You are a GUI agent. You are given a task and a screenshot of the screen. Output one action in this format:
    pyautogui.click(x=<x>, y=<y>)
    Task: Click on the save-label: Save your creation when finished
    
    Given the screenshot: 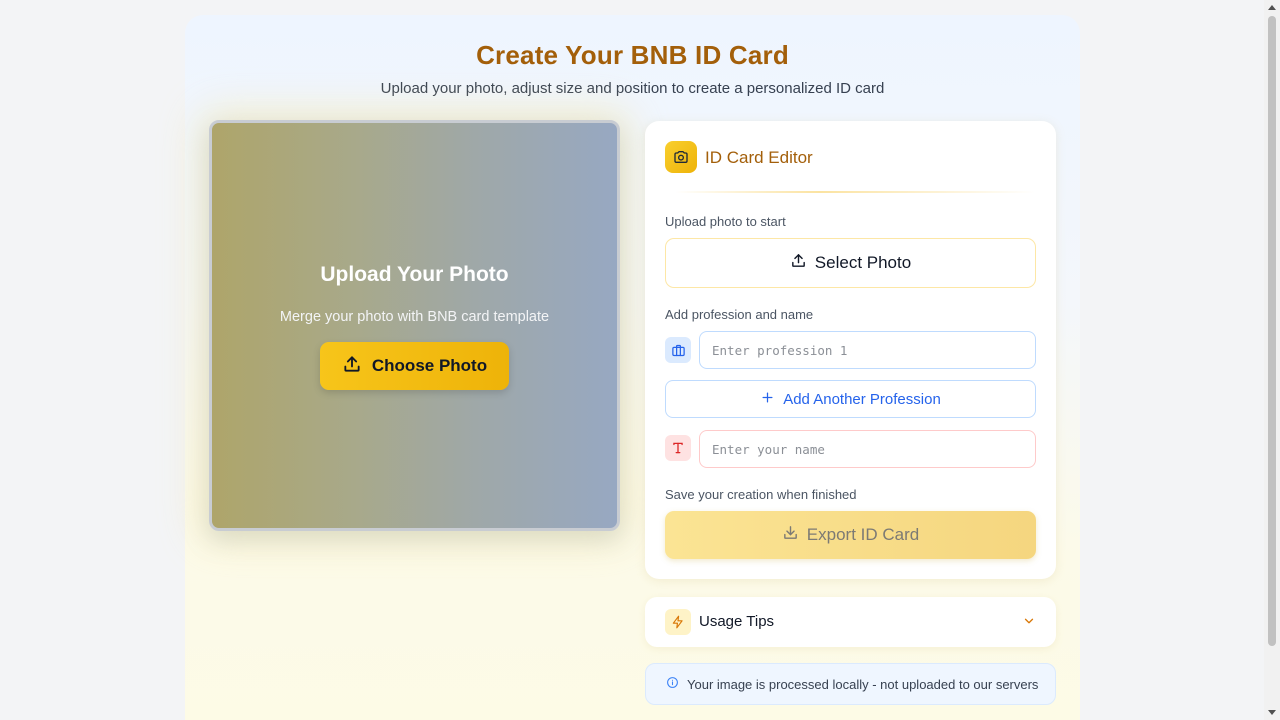 What is the action you would take?
    pyautogui.click(x=761, y=494)
    